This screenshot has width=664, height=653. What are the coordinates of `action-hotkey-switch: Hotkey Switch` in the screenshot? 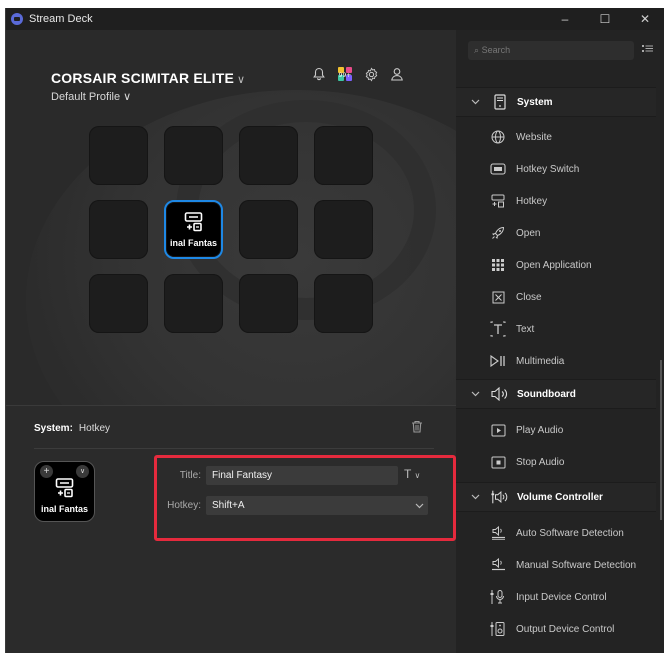 It's located at (556, 169).